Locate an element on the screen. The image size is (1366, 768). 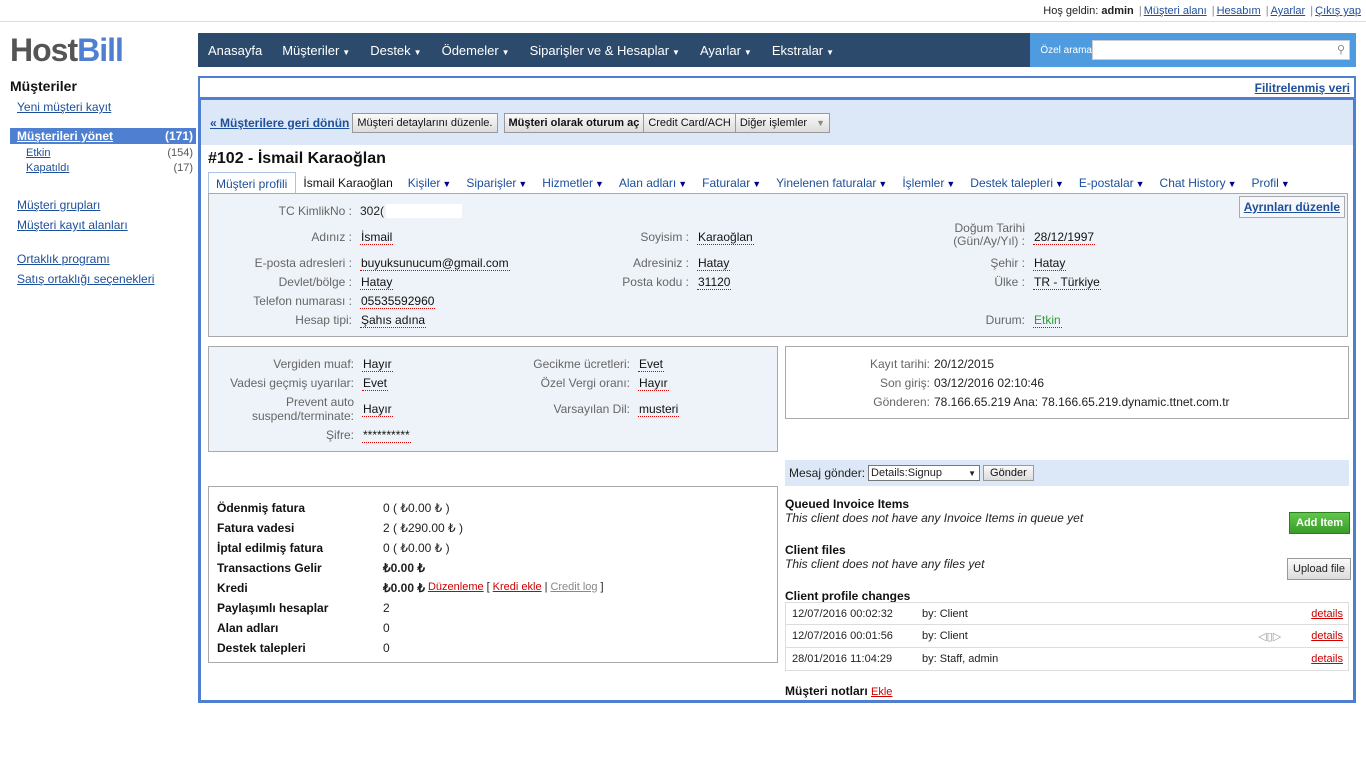
status-label: Durum: is located at coordinates (1005, 320).